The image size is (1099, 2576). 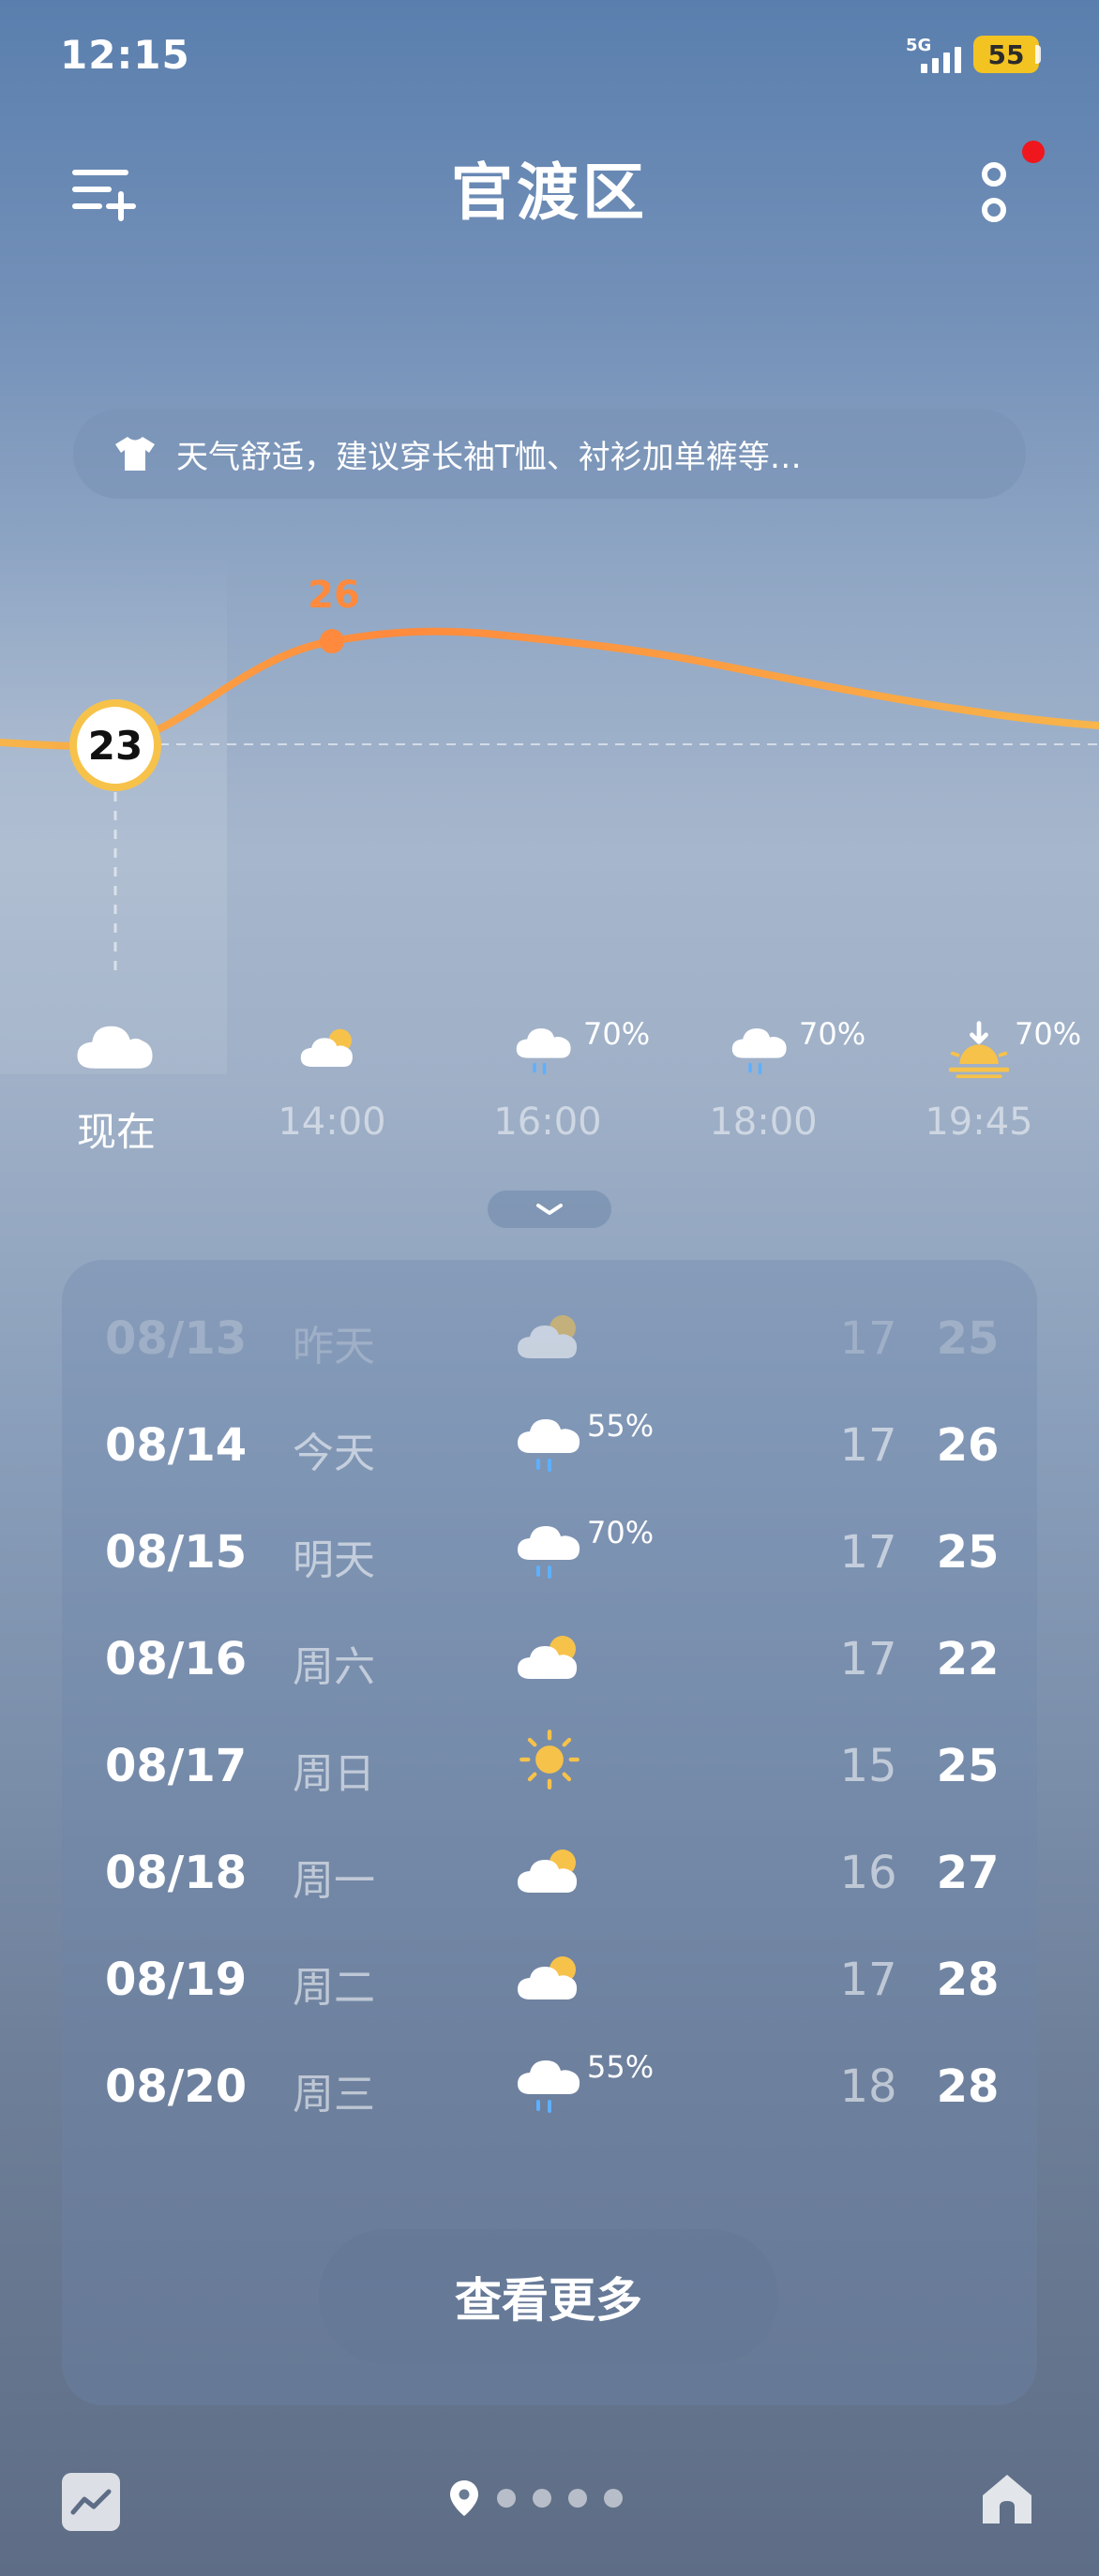 What do you see at coordinates (176, 1980) in the screenshot?
I see `forecast-date: 08/19` at bounding box center [176, 1980].